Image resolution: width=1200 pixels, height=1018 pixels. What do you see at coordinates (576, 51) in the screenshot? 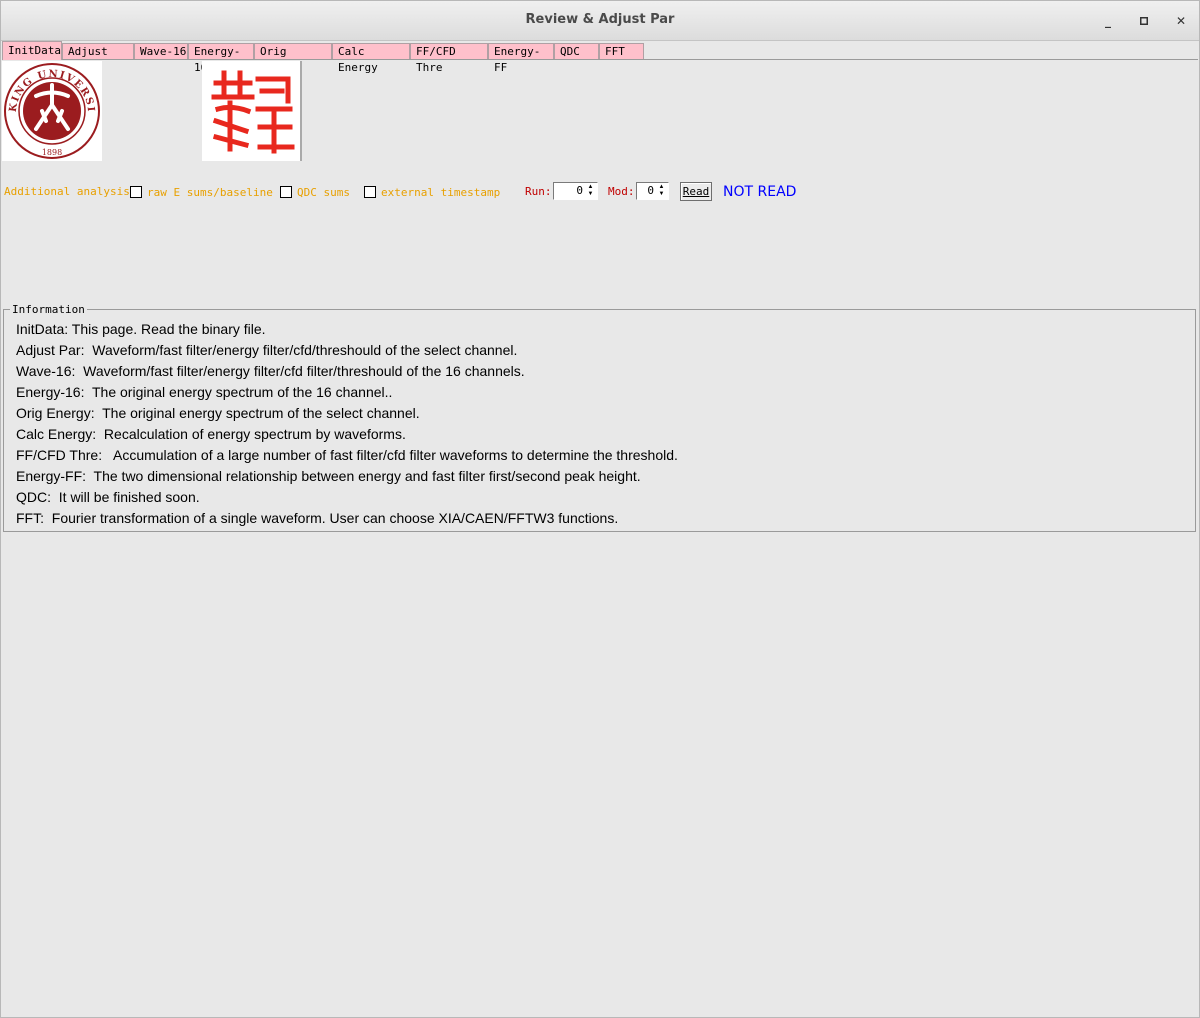
I see `tab-qdc: QDC` at bounding box center [576, 51].